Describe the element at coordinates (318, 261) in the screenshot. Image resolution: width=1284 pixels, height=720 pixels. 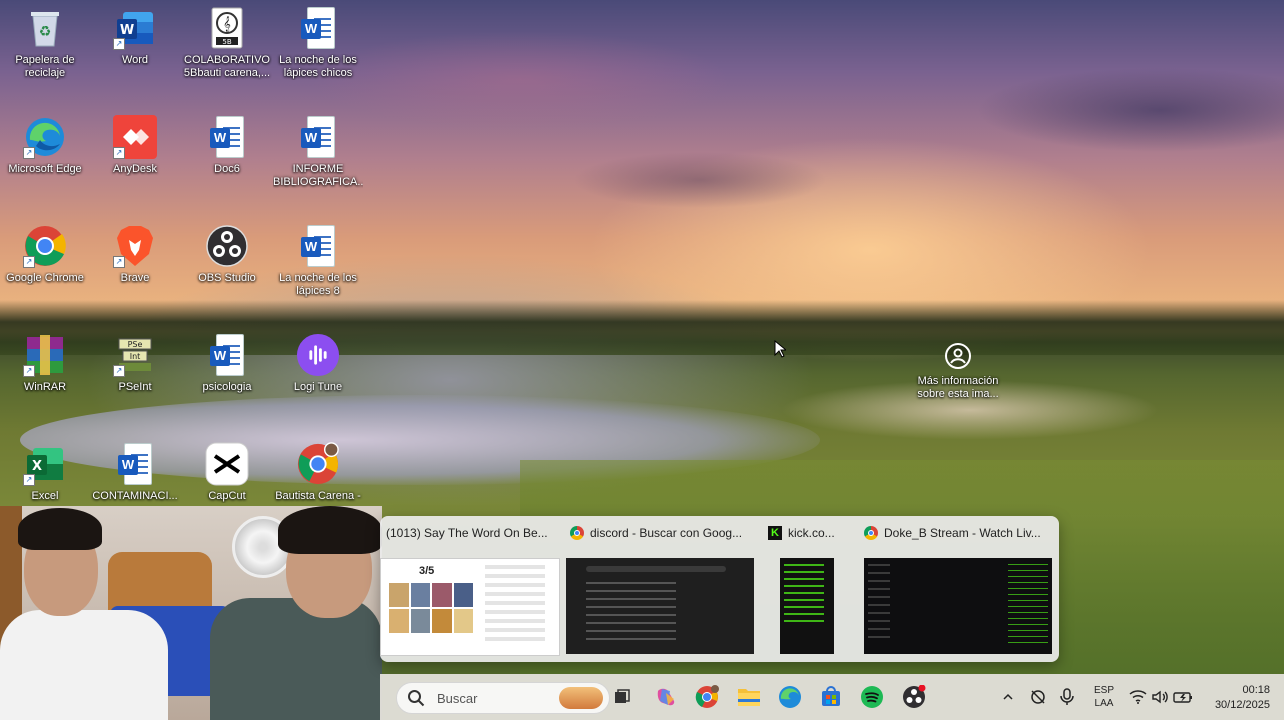
I see `desktop-icon-noche-8: W La noche de los lápices 8` at that location.